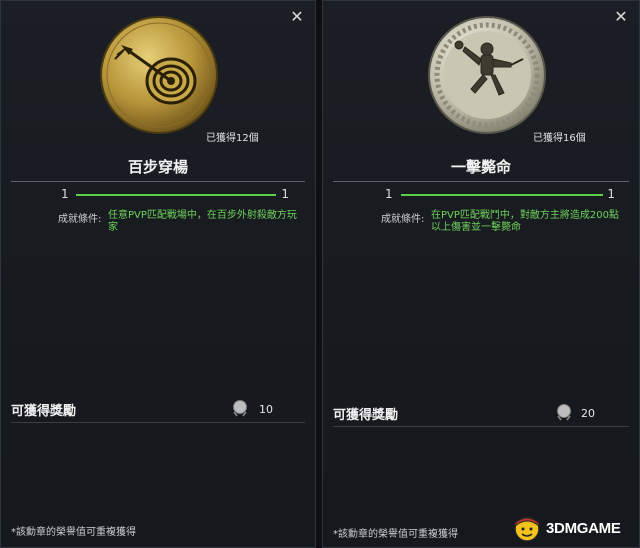 This screenshot has height=548, width=640. I want to click on reward-value: 20, so click(588, 413).